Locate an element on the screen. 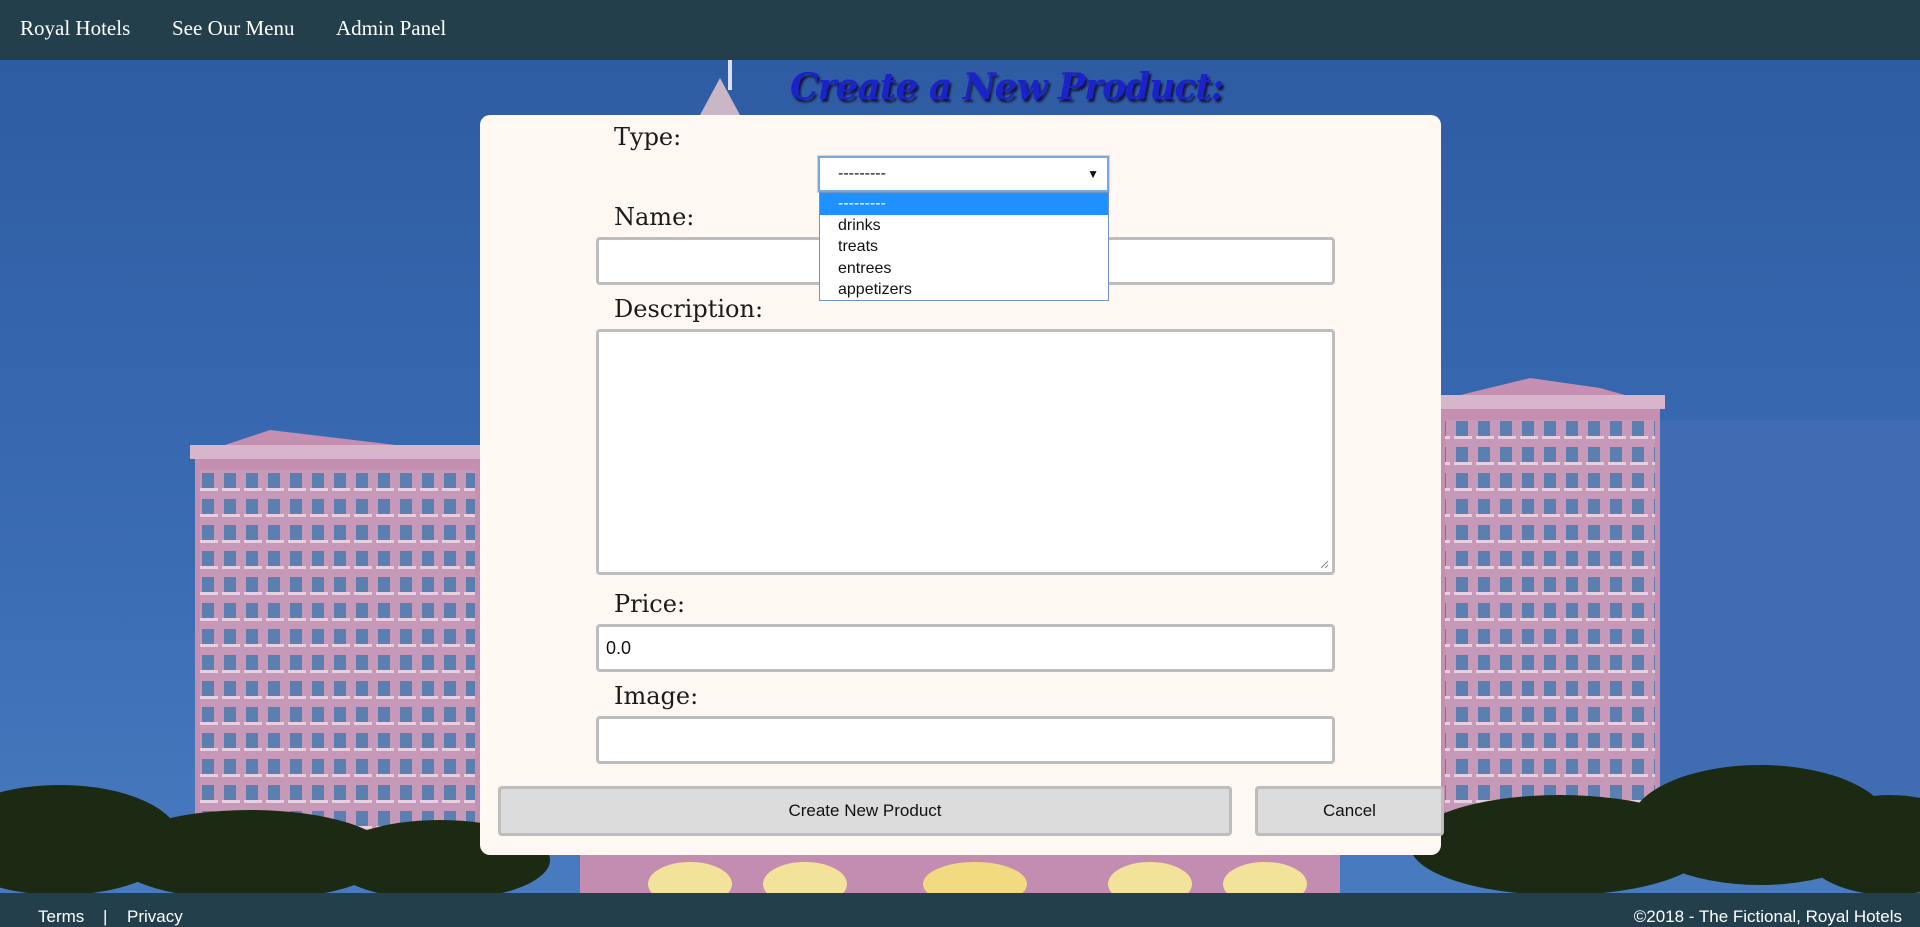  dropdown-arrow-icon: ▼ is located at coordinates (1093, 174).